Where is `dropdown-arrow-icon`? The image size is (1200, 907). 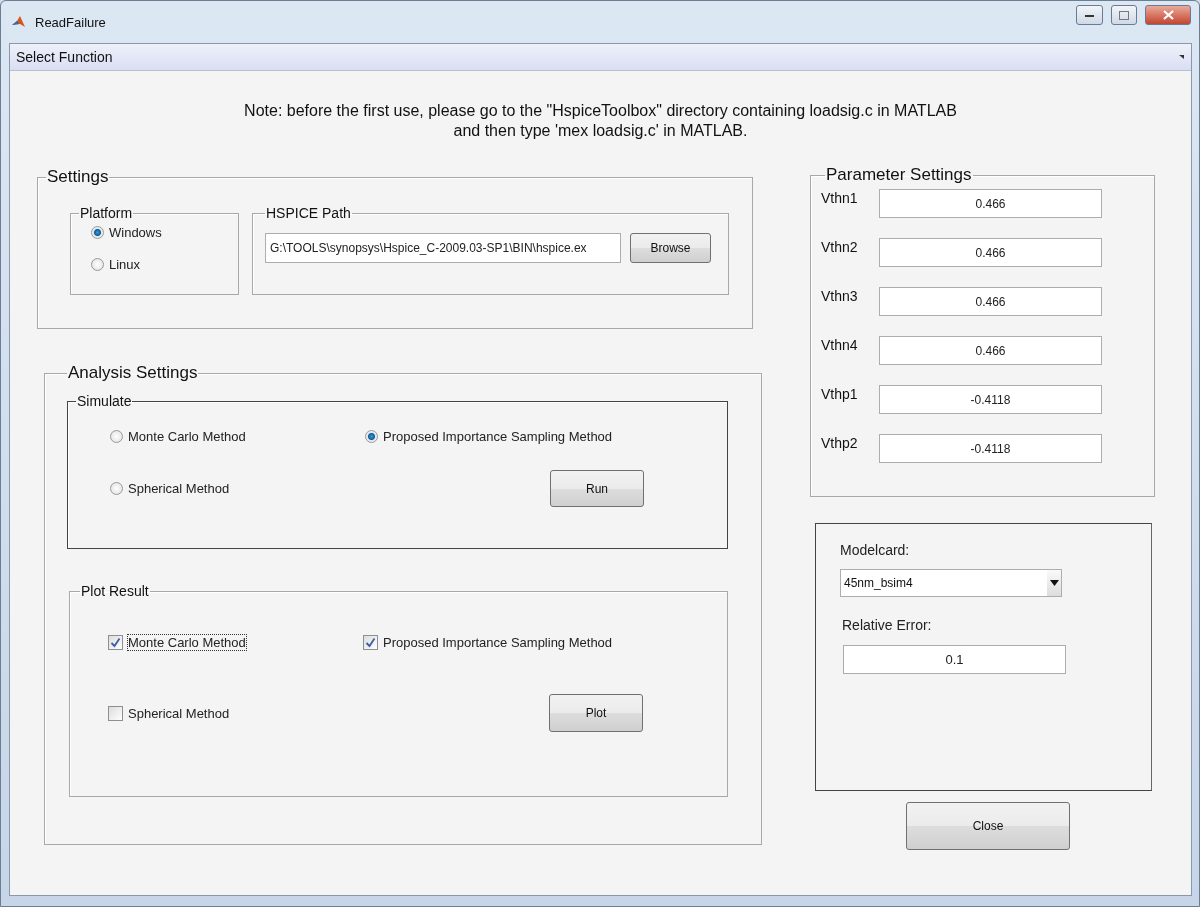 dropdown-arrow-icon is located at coordinates (1054, 583).